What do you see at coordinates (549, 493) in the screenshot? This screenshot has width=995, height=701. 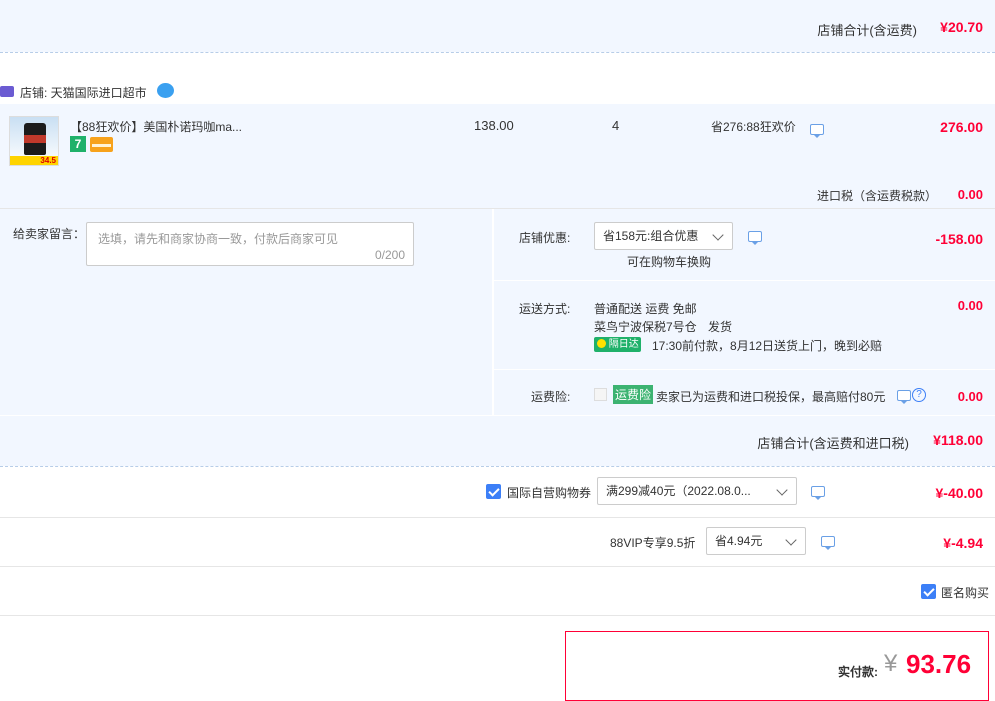 I see `coupon-label: 国际自营购物券` at bounding box center [549, 493].